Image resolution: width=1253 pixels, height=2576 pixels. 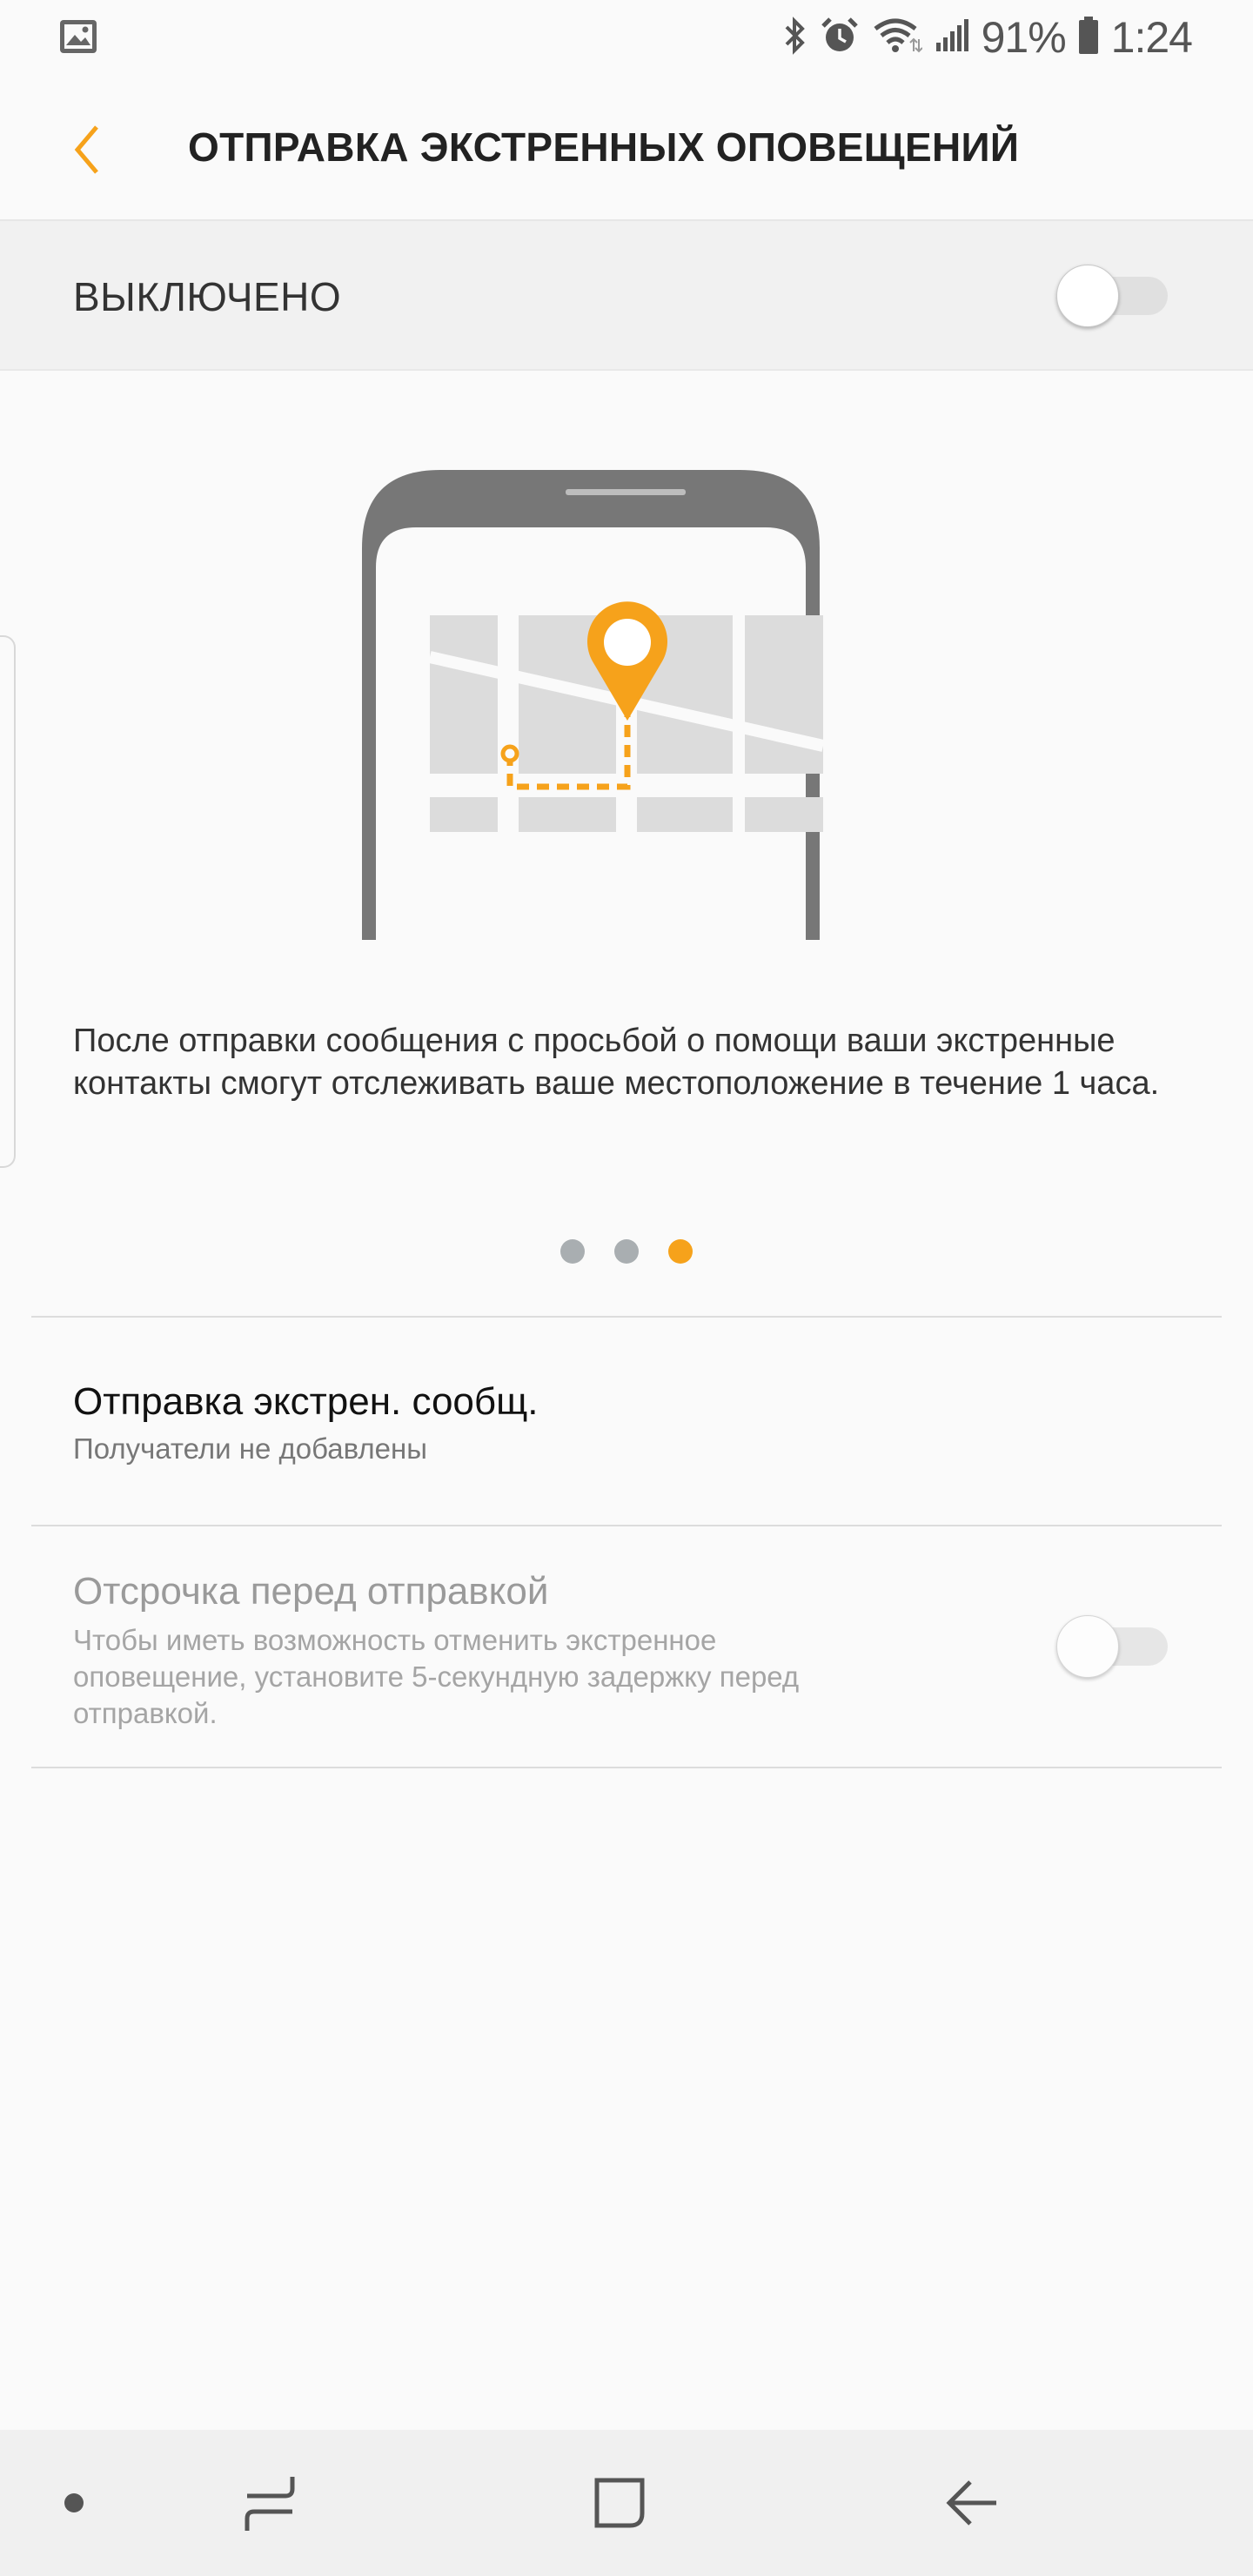 What do you see at coordinates (306, 1401) in the screenshot?
I see `item-title: Отправка экстрен. сообщ.` at bounding box center [306, 1401].